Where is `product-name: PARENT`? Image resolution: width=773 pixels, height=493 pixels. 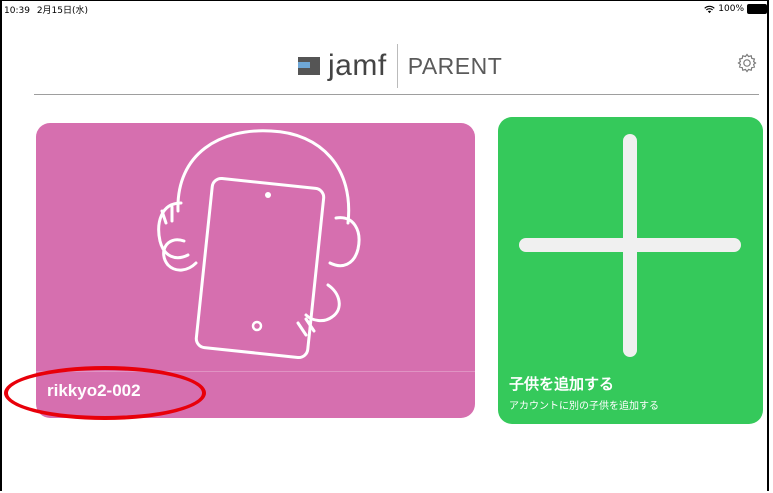 product-name: PARENT is located at coordinates (455, 65).